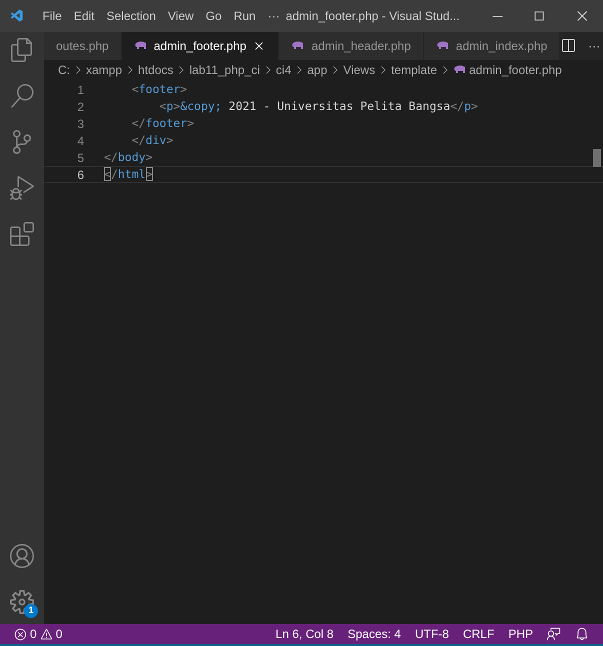 This screenshot has height=646, width=603. Describe the element at coordinates (554, 634) in the screenshot. I see `feedback-icon` at that location.